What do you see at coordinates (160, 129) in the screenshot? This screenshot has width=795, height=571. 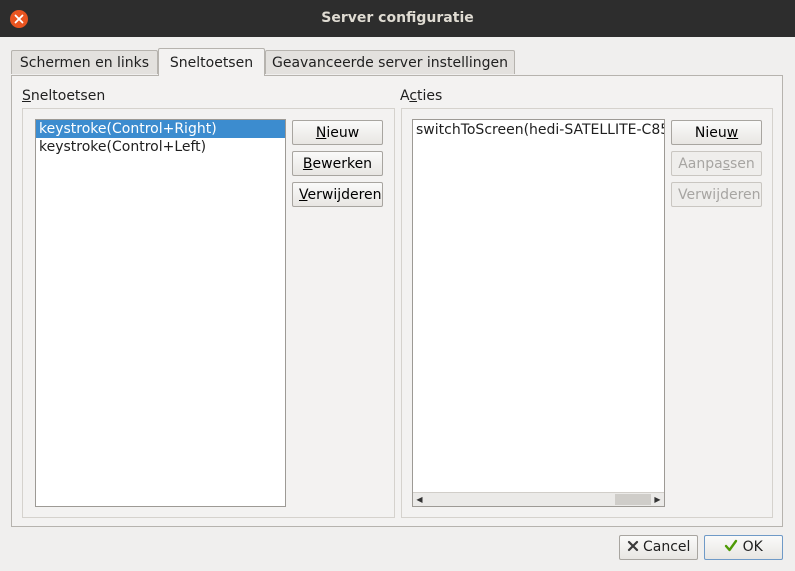 I see `hotkey-list-item: keystroke(Control+Right)` at bounding box center [160, 129].